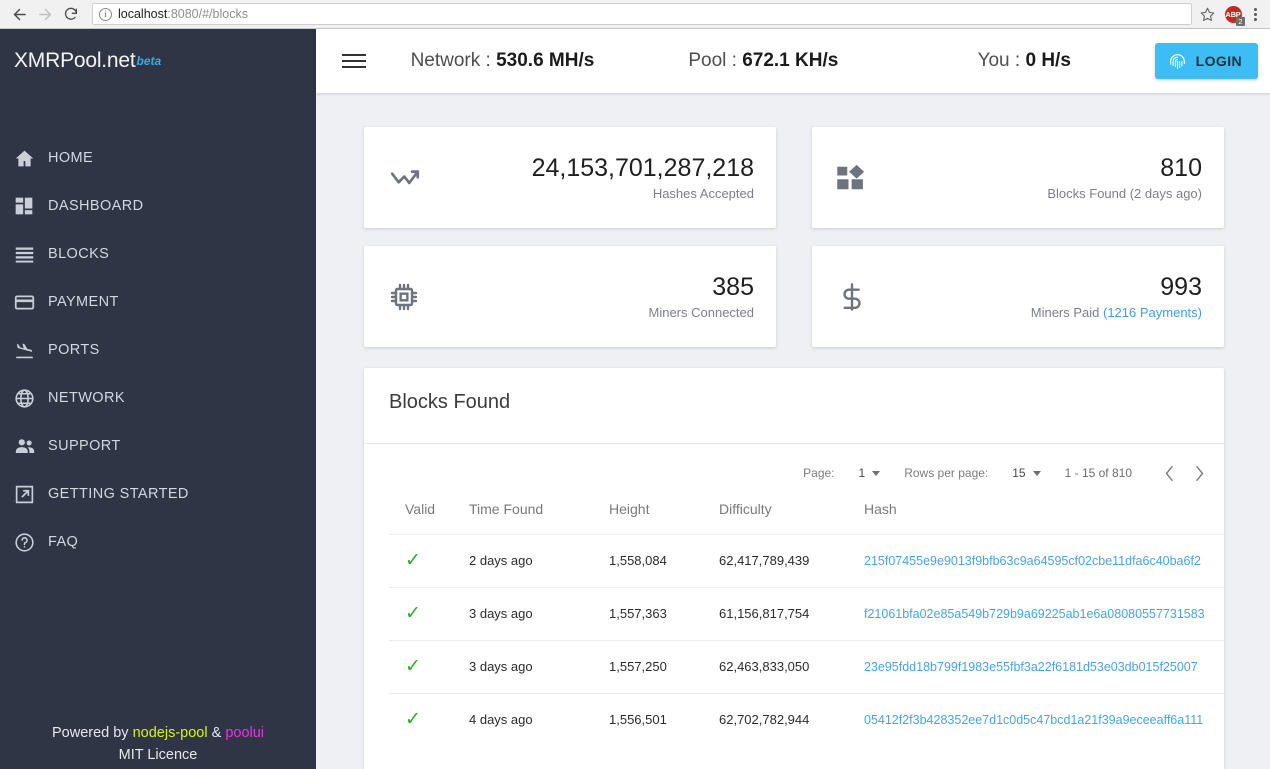  What do you see at coordinates (1048, 60) in the screenshot?
I see `you-value: 0 H/s` at bounding box center [1048, 60].